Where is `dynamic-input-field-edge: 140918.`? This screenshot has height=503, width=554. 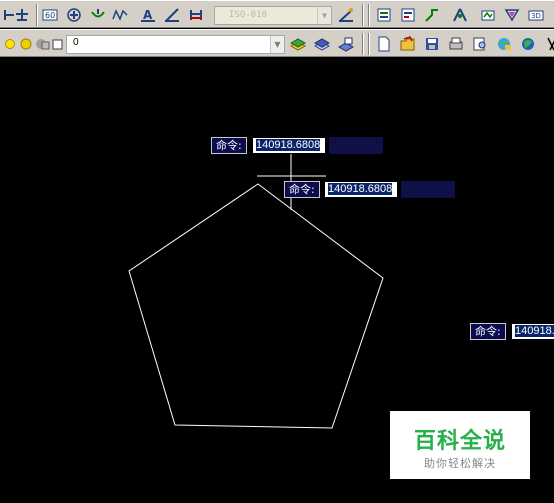 dynamic-input-field-edge: 140918. is located at coordinates (532, 331).